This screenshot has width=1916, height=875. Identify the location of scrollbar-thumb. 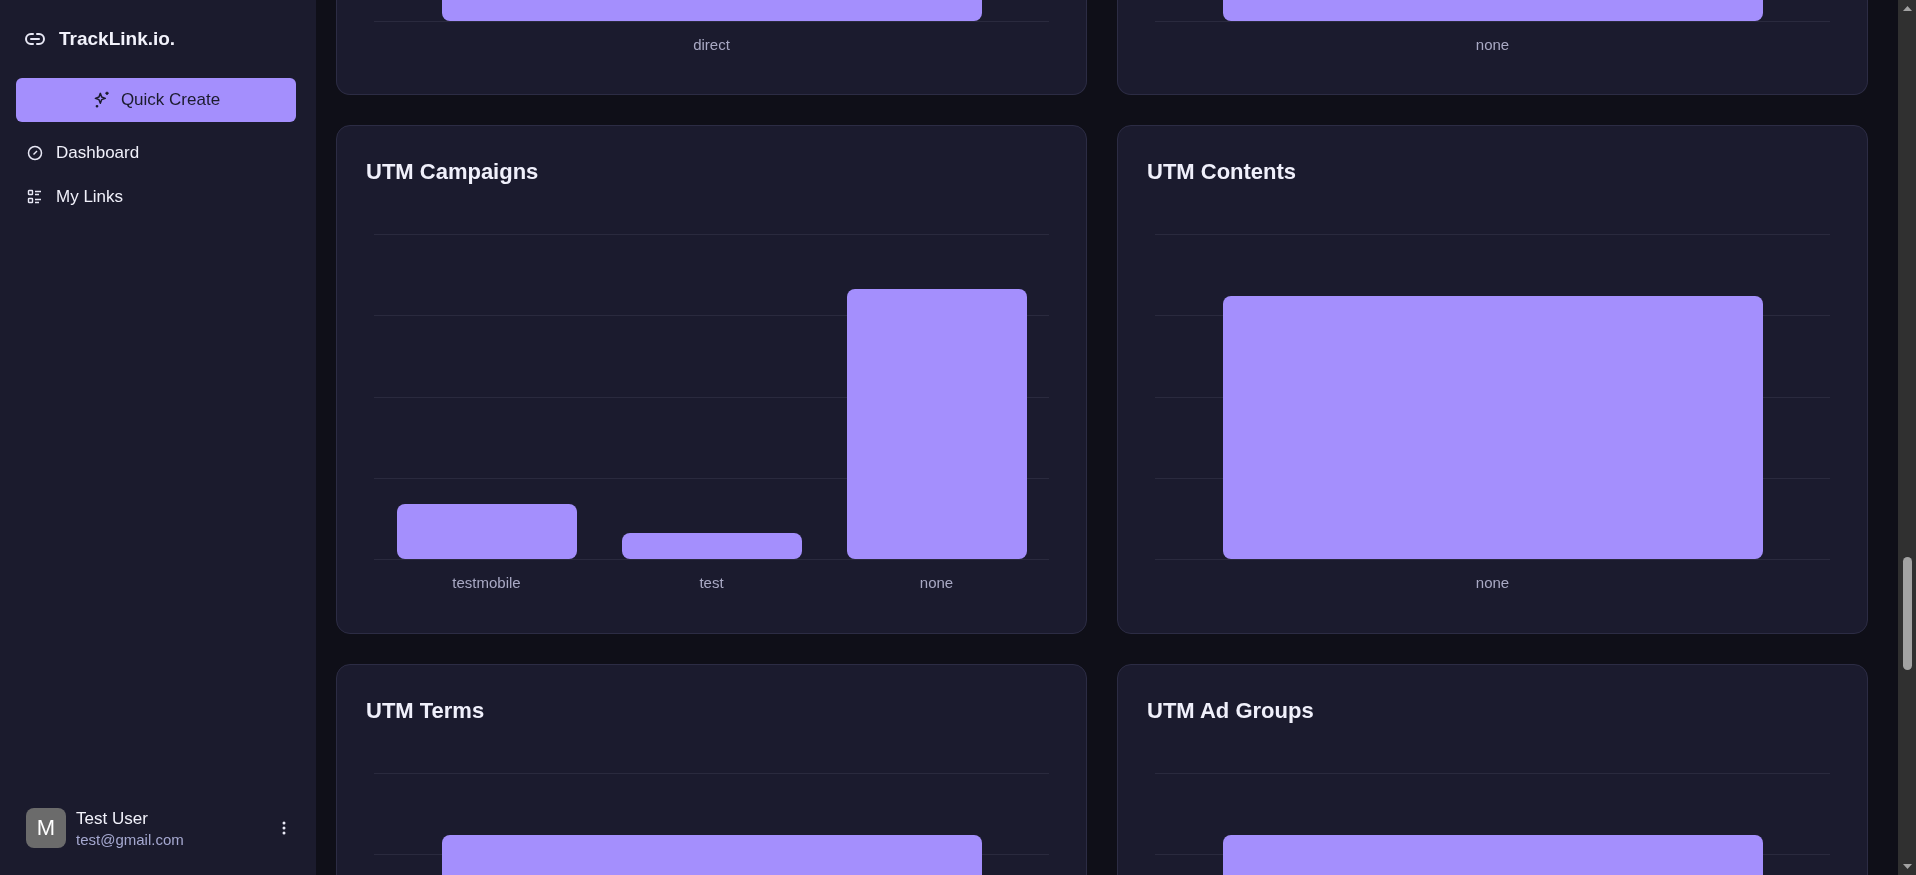
(1907, 613).